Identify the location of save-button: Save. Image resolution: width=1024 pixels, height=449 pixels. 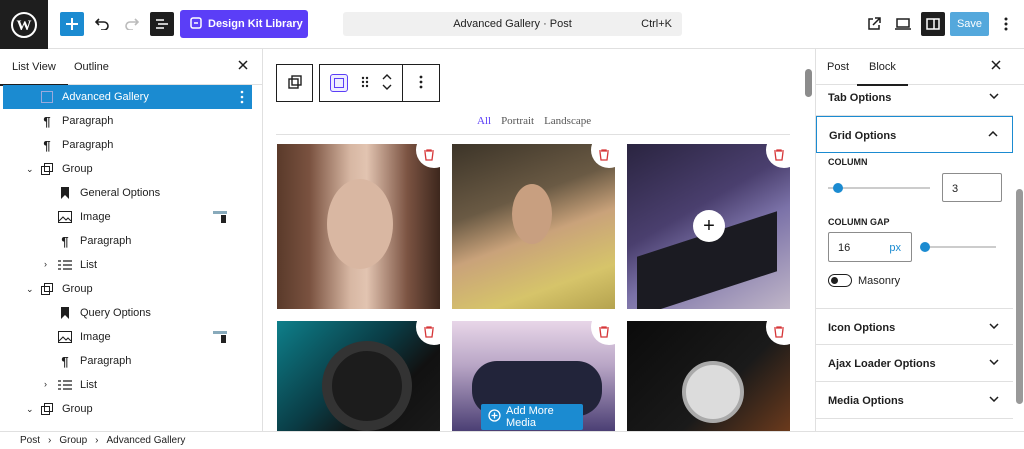
(969, 24).